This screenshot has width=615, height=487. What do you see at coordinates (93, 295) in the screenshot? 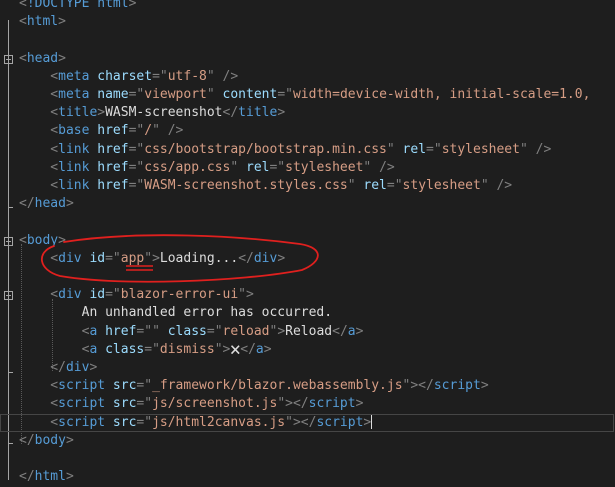
I see `code-token: id` at bounding box center [93, 295].